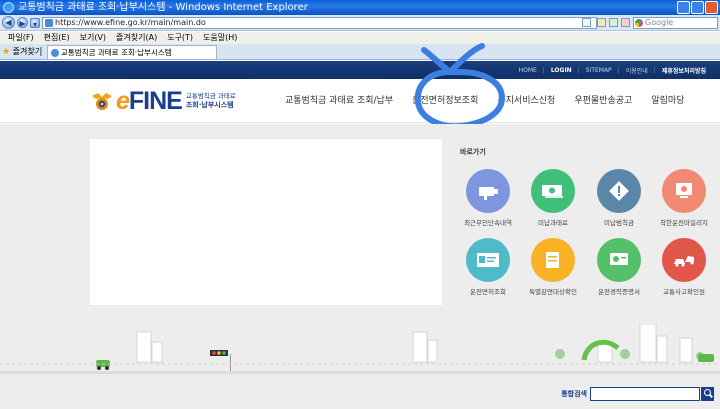 Image resolution: width=720 pixels, height=409 pixels. I want to click on camera-icon, so click(488, 191).